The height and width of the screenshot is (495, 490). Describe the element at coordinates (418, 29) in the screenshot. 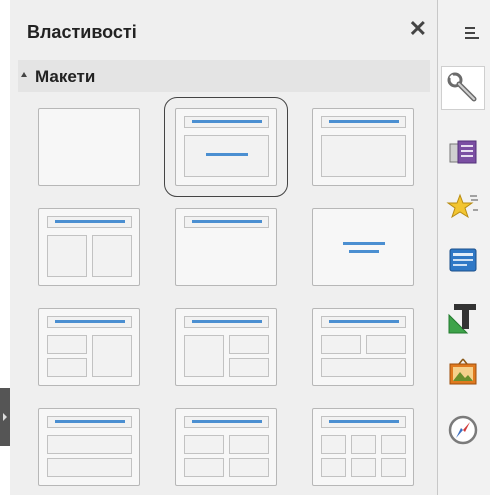

I see `close-icon: ✕` at that location.